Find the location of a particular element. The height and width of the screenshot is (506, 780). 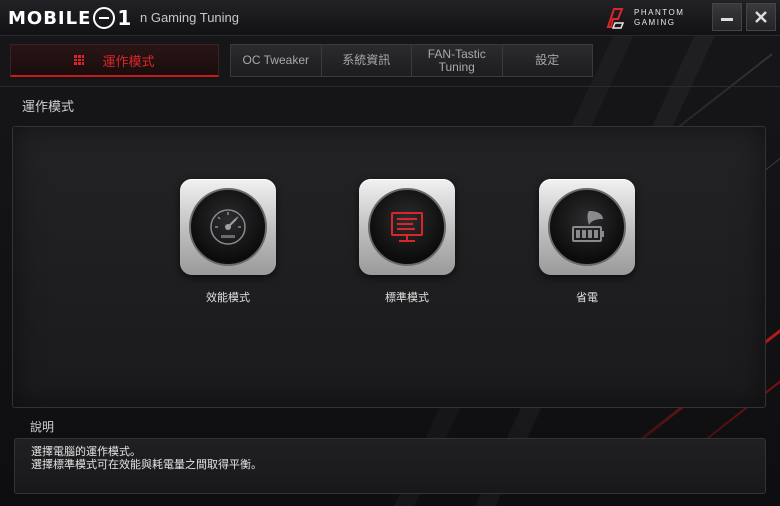

description-line: 選擇電腦的運作模式。 is located at coordinates (86, 451).